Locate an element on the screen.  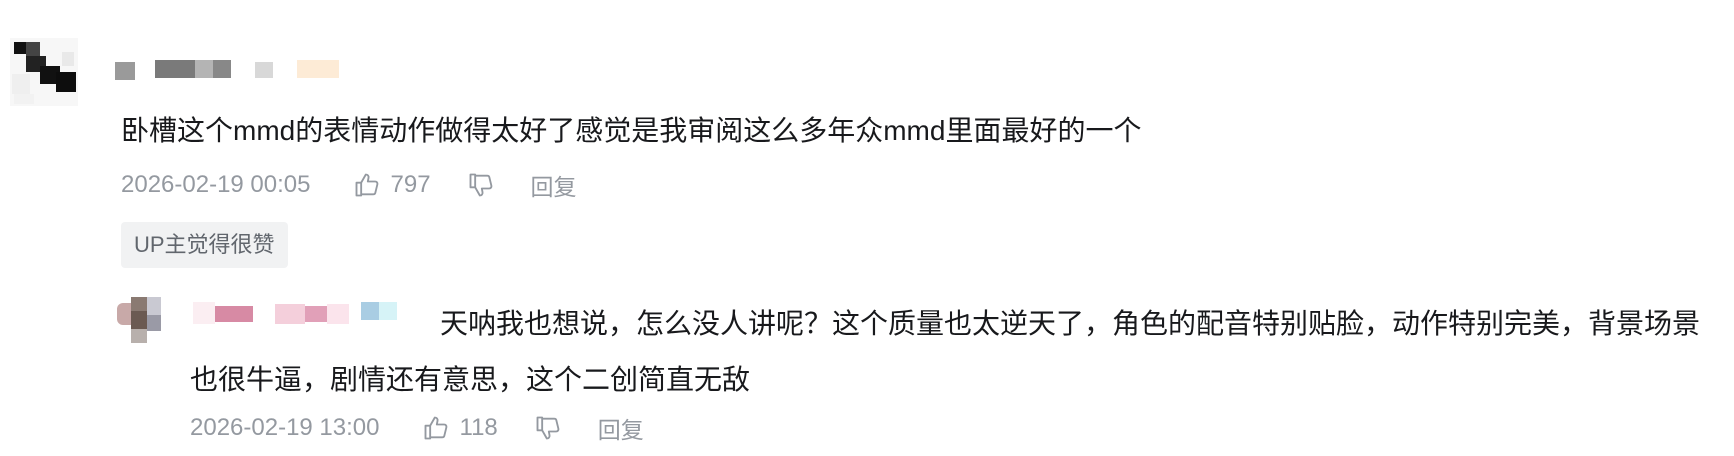
up-liked-badge: UP主觉得很赞 is located at coordinates (204, 245).